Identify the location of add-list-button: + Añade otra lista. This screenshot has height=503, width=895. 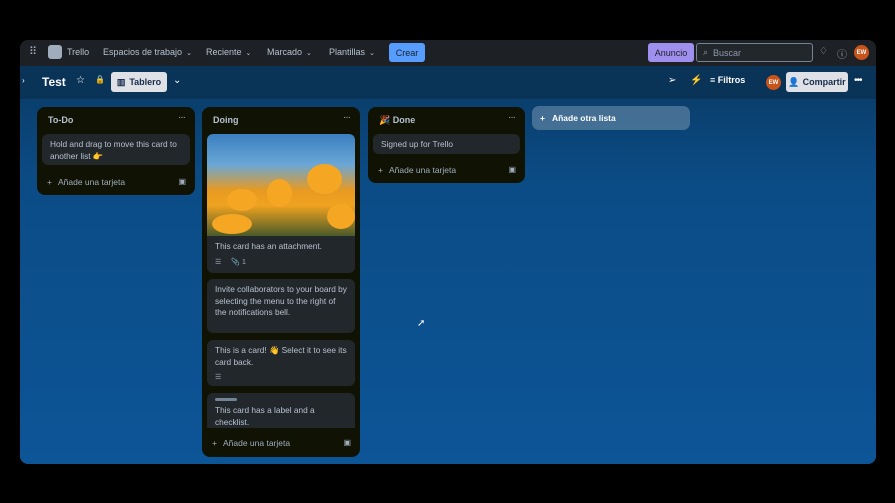
(611, 118).